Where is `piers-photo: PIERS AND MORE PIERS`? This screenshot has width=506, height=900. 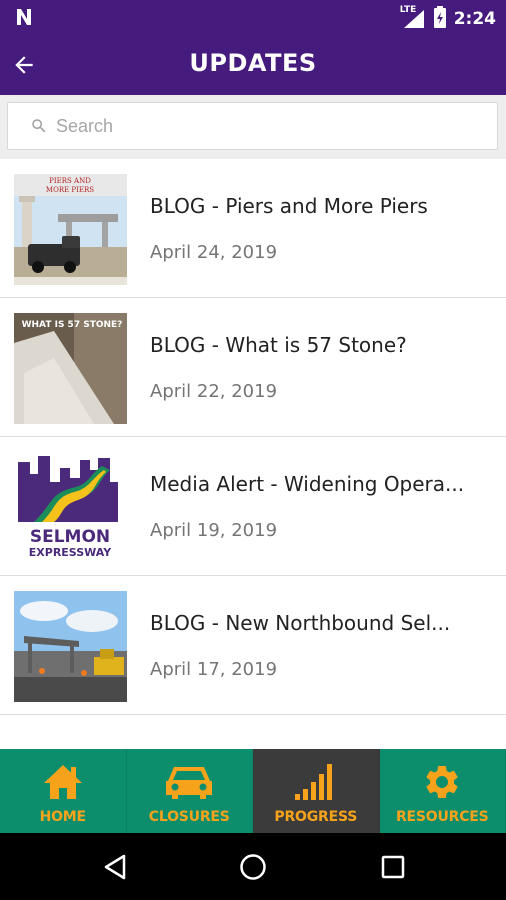 piers-photo: PIERS AND MORE PIERS is located at coordinates (70, 229).